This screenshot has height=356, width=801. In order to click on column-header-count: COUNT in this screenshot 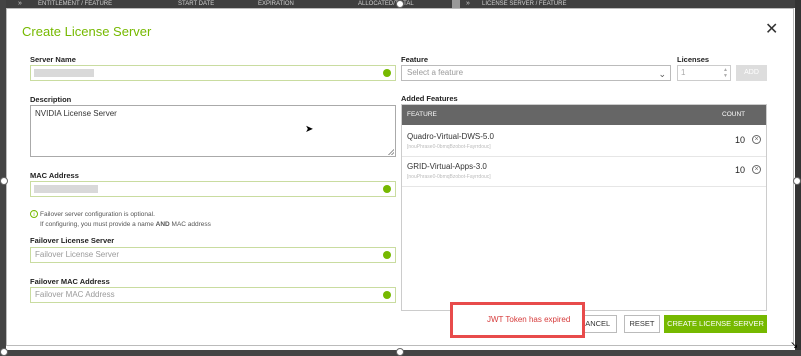, I will do `click(734, 114)`.